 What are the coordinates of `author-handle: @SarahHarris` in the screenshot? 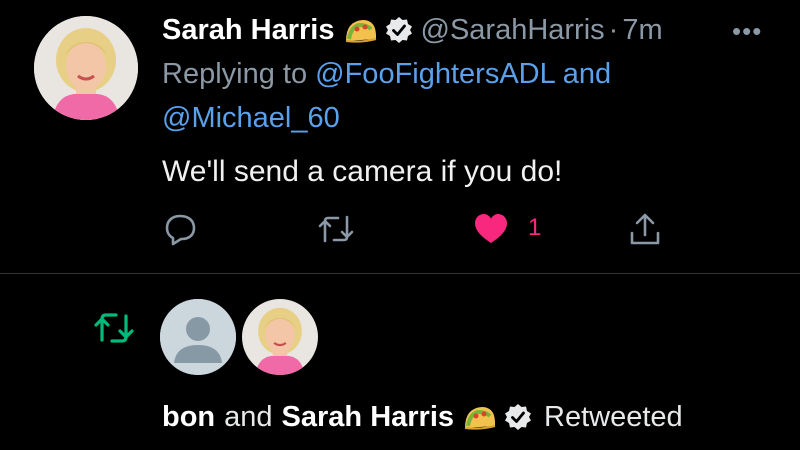 It's located at (513, 30).